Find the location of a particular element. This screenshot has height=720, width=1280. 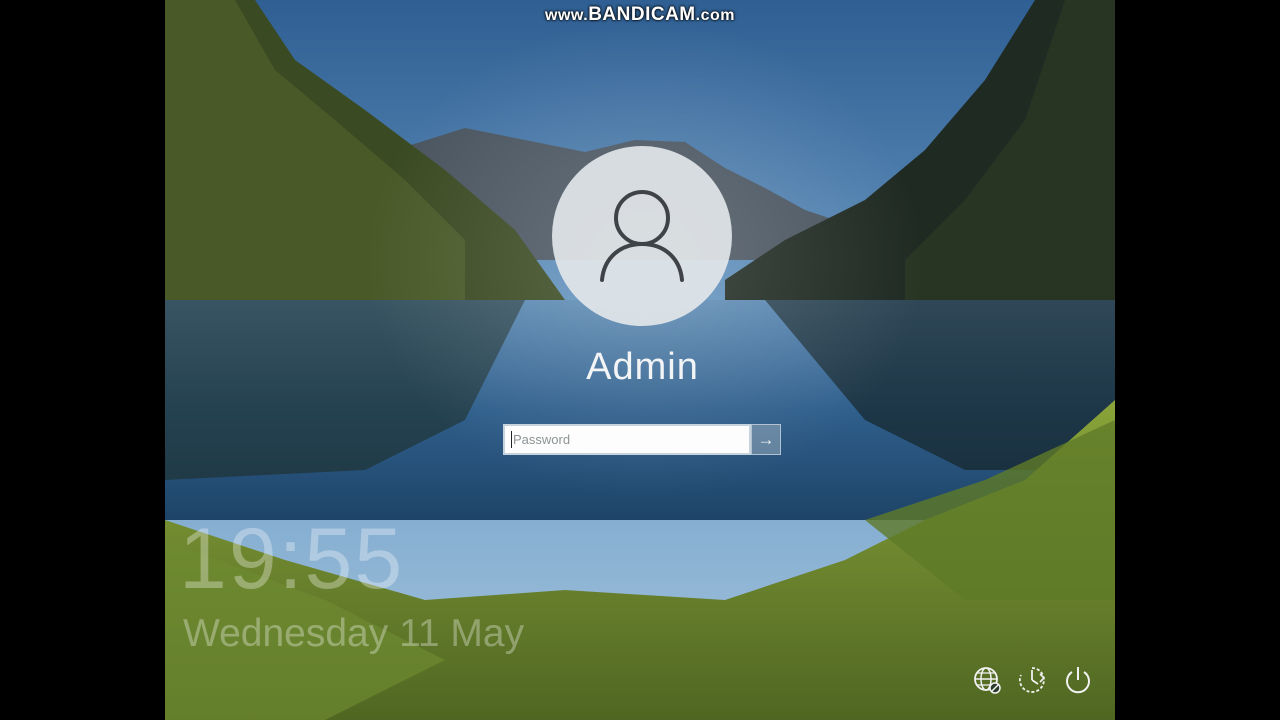

watermark-brand: BANDICAM is located at coordinates (642, 14).